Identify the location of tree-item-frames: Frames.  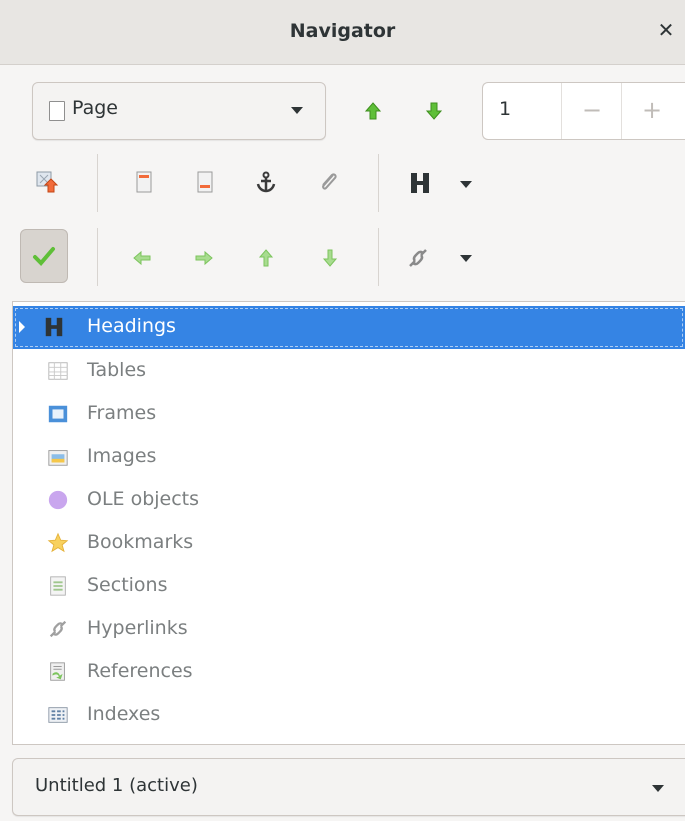
(349, 414).